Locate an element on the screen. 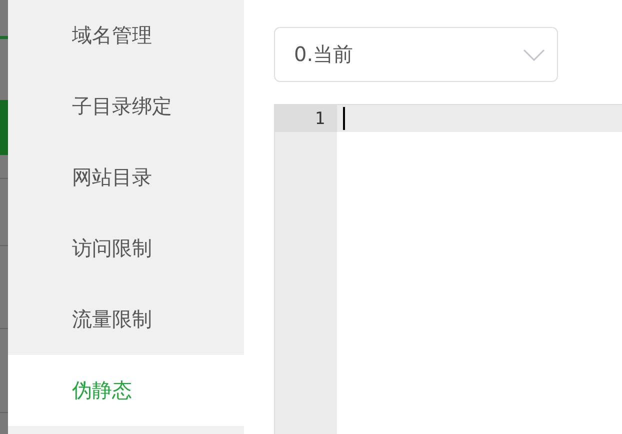  sidebar-item: 网站目录 is located at coordinates (126, 177).